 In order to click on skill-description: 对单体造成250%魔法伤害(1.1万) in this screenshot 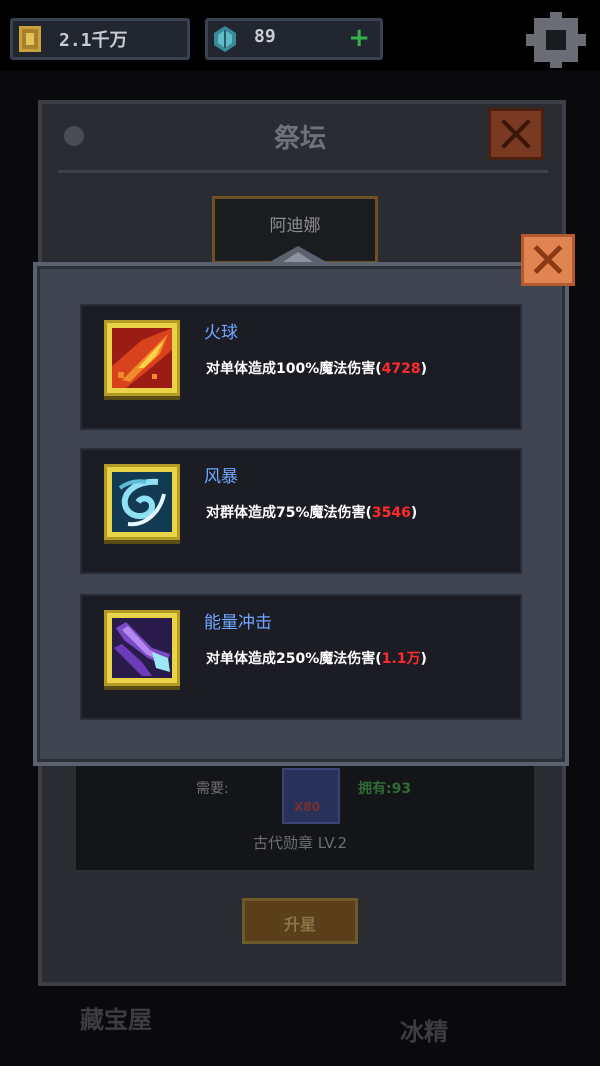, I will do `click(316, 659)`.